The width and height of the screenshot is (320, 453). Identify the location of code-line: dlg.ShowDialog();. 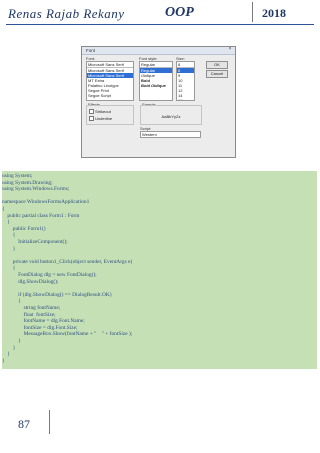
(30, 281).